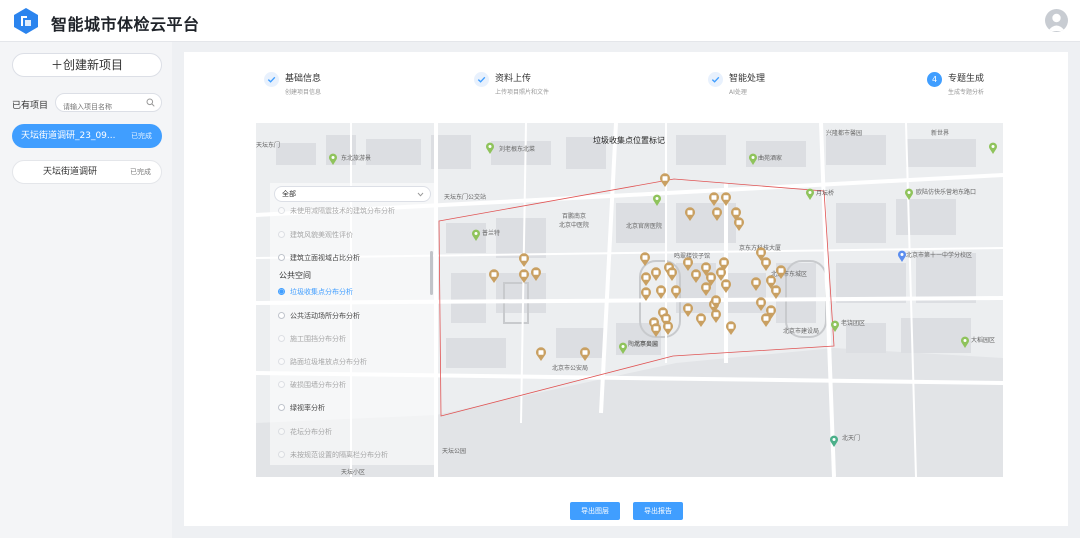 The width and height of the screenshot is (1080, 538). I want to click on project-item-active: 天坛街道调研_23_09... 已完成, so click(87, 136).